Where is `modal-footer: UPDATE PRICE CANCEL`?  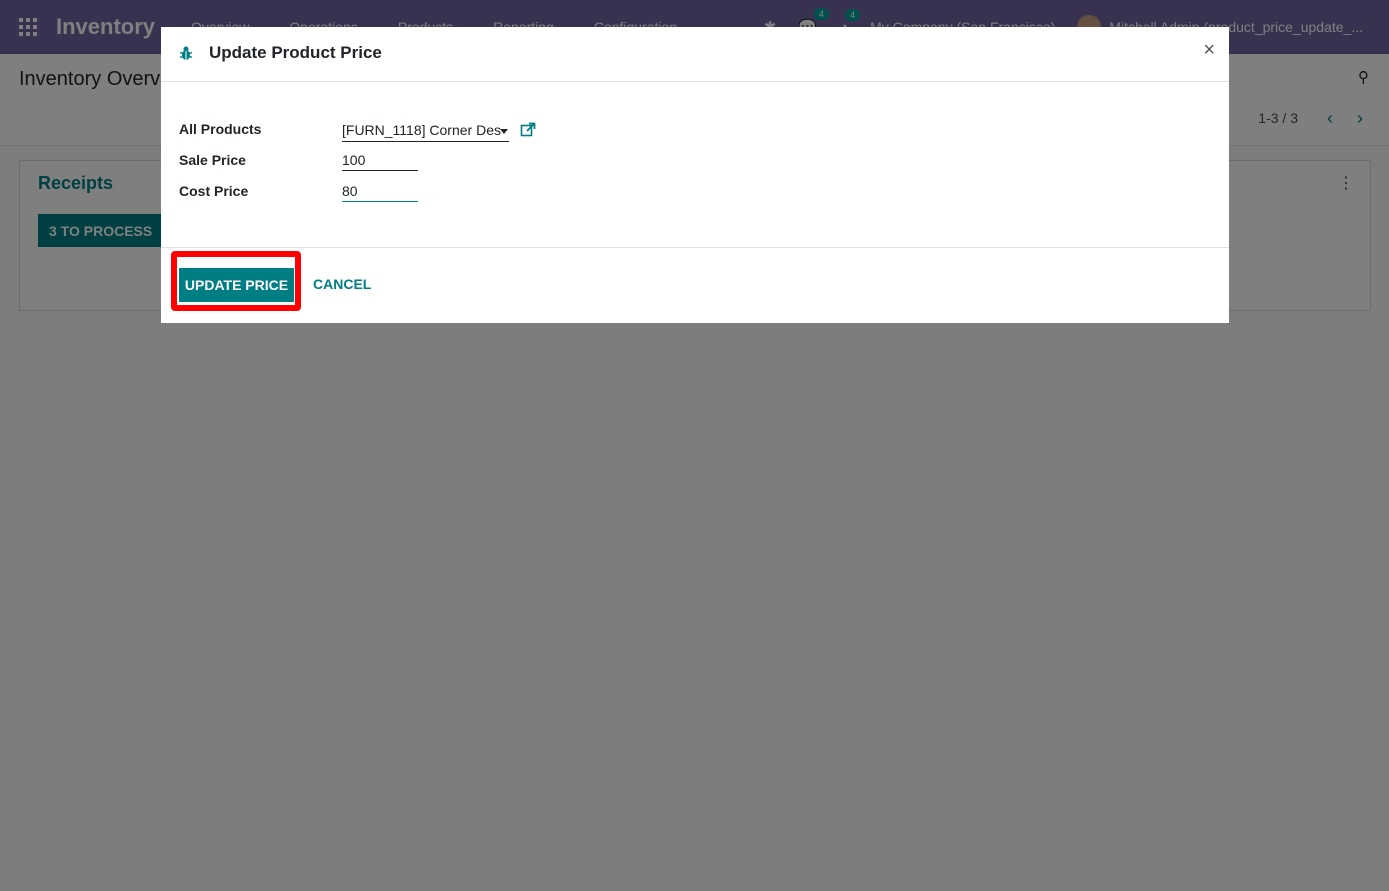 modal-footer: UPDATE PRICE CANCEL is located at coordinates (695, 285).